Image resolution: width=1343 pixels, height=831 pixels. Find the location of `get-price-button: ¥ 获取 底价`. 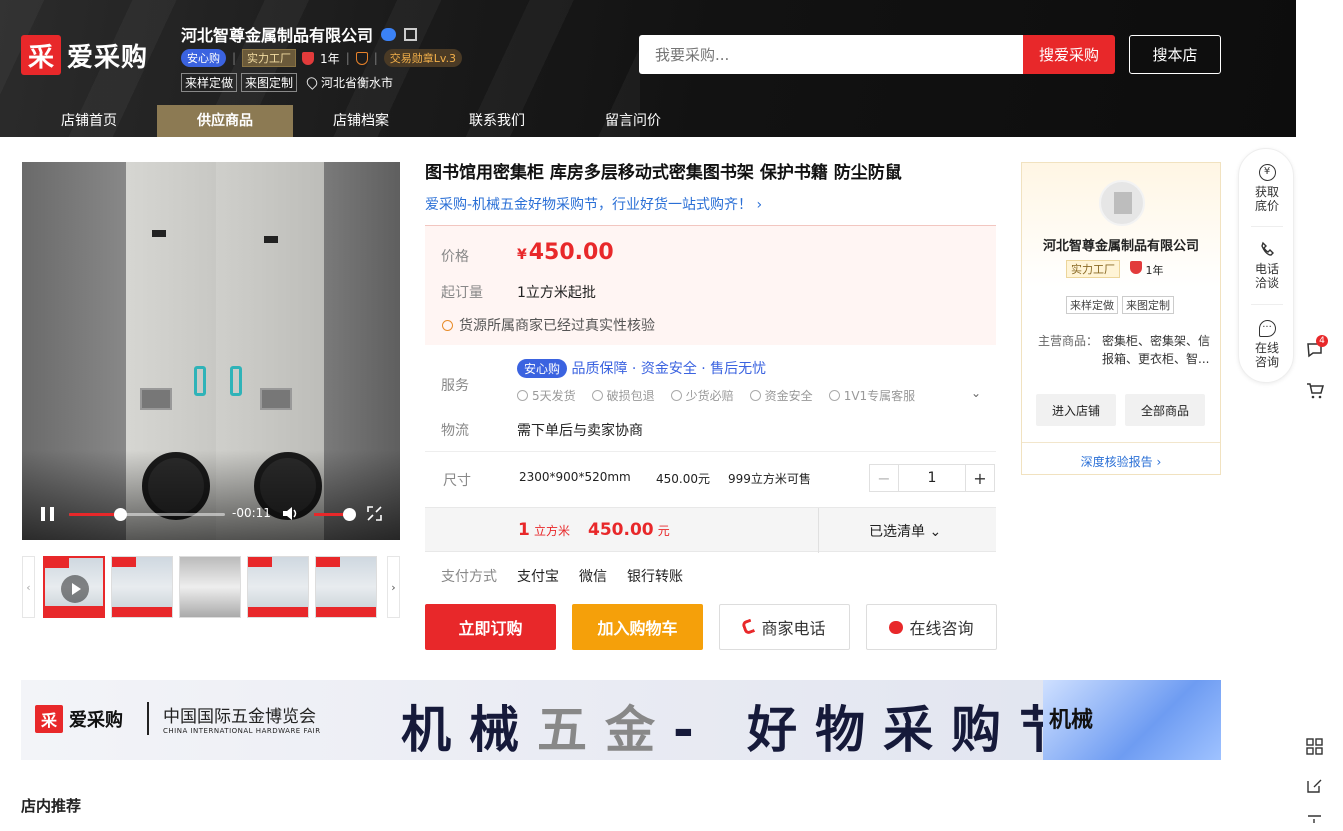

get-price-button: ¥ 获取 底价 is located at coordinates (1267, 188).